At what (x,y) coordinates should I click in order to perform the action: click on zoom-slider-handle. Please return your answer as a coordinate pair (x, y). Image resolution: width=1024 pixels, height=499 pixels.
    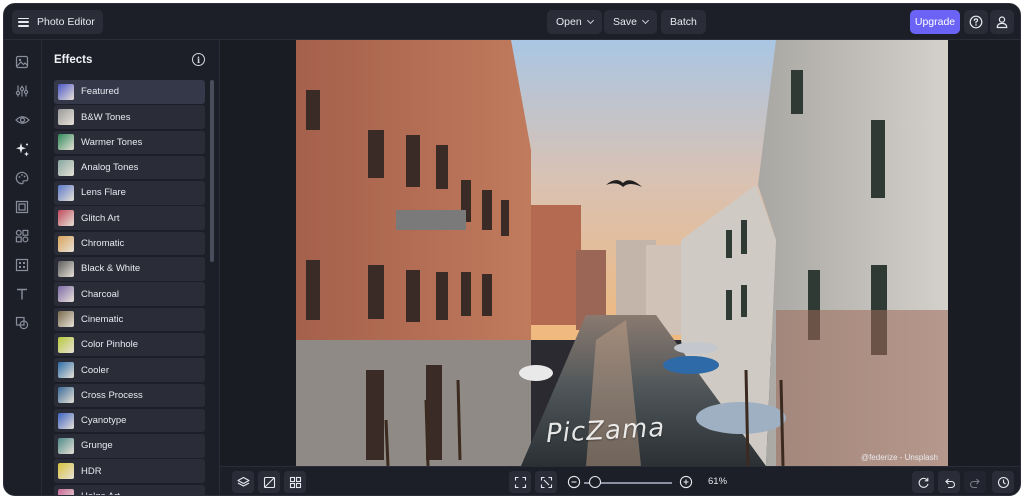
    Looking at the image, I should click on (594, 482).